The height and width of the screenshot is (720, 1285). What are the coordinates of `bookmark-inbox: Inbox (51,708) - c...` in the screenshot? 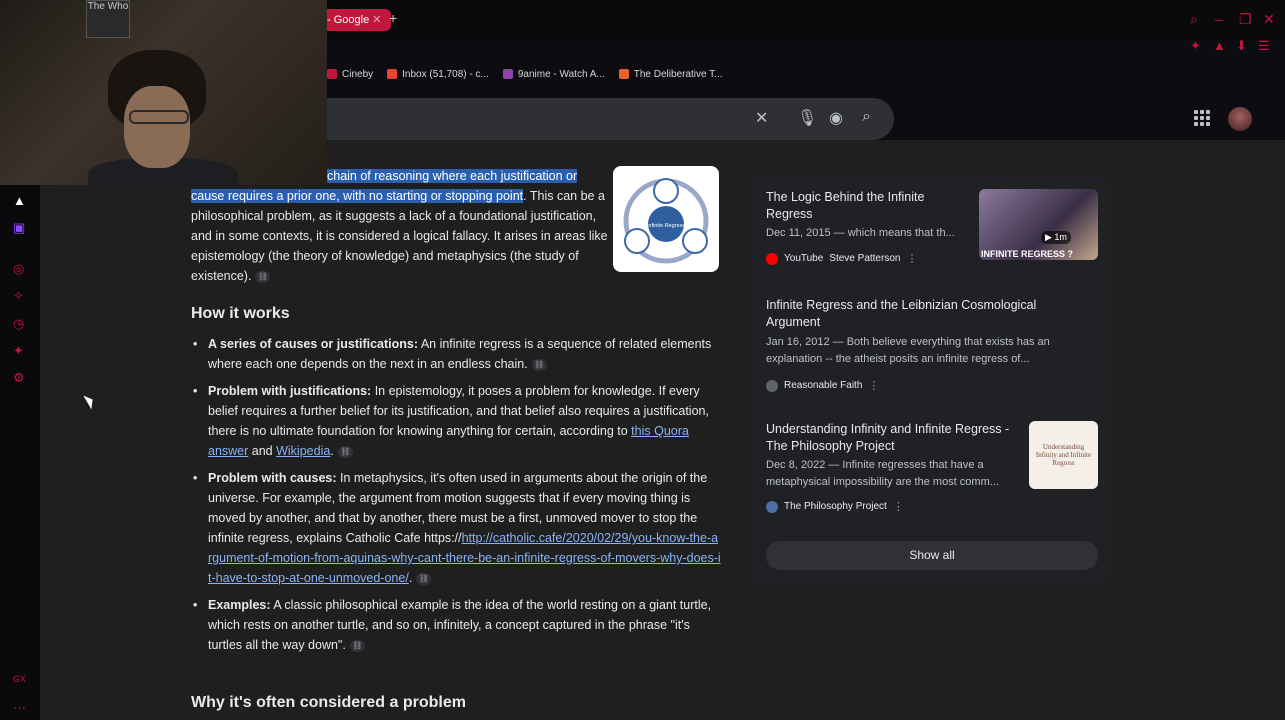 It's located at (438, 74).